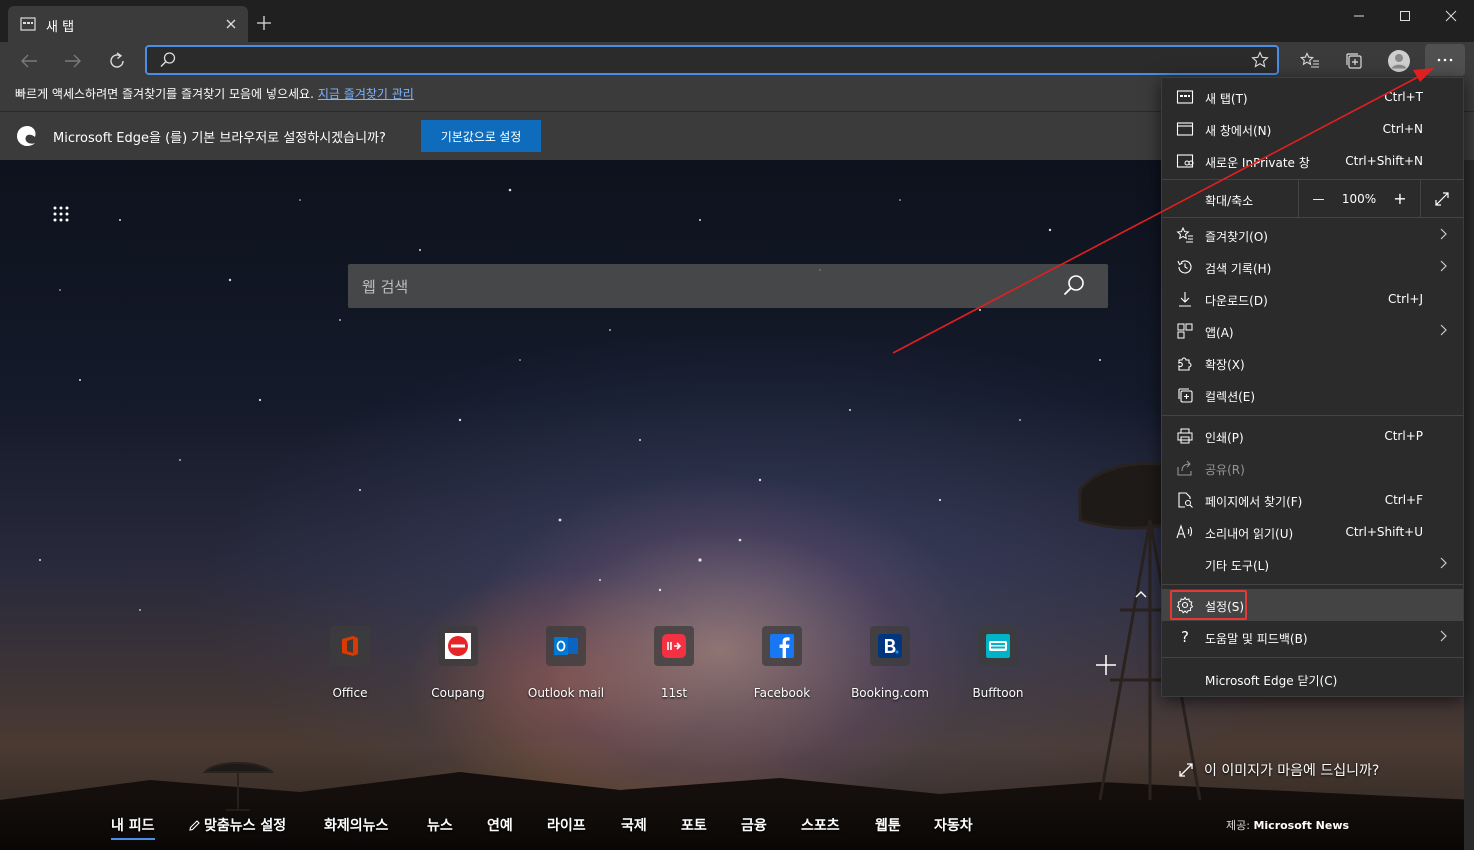  What do you see at coordinates (1208, 605) in the screenshot?
I see `settings-highlight-box` at bounding box center [1208, 605].